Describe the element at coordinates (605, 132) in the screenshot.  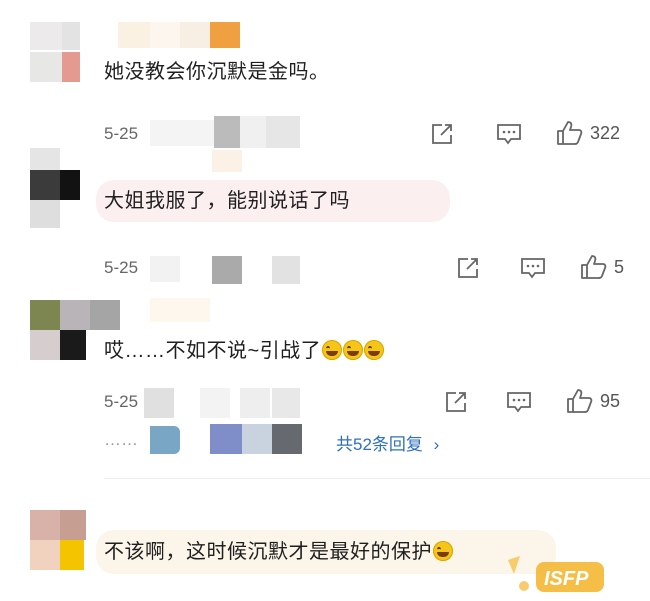
I see `like-count: 322` at that location.